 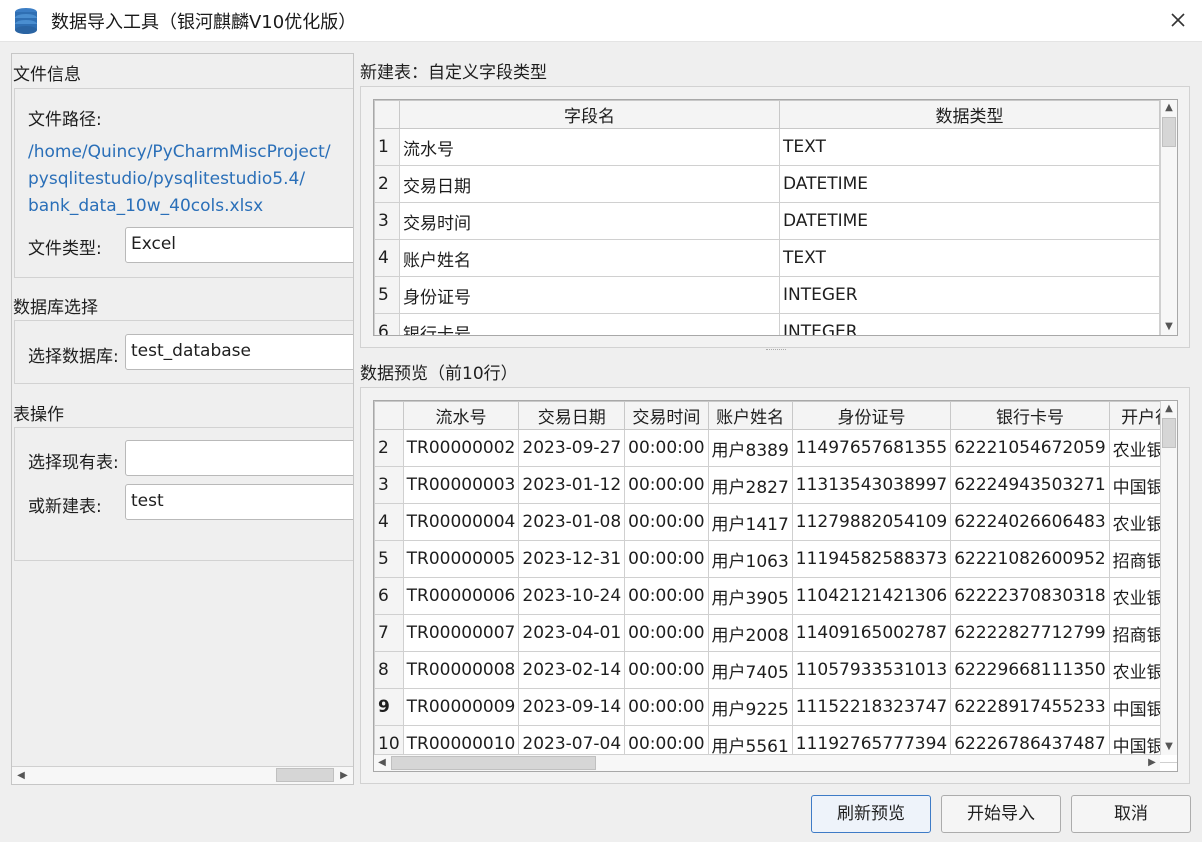 What do you see at coordinates (589, 258) in the screenshot?
I see `field-name-cell: 账户姓名` at bounding box center [589, 258].